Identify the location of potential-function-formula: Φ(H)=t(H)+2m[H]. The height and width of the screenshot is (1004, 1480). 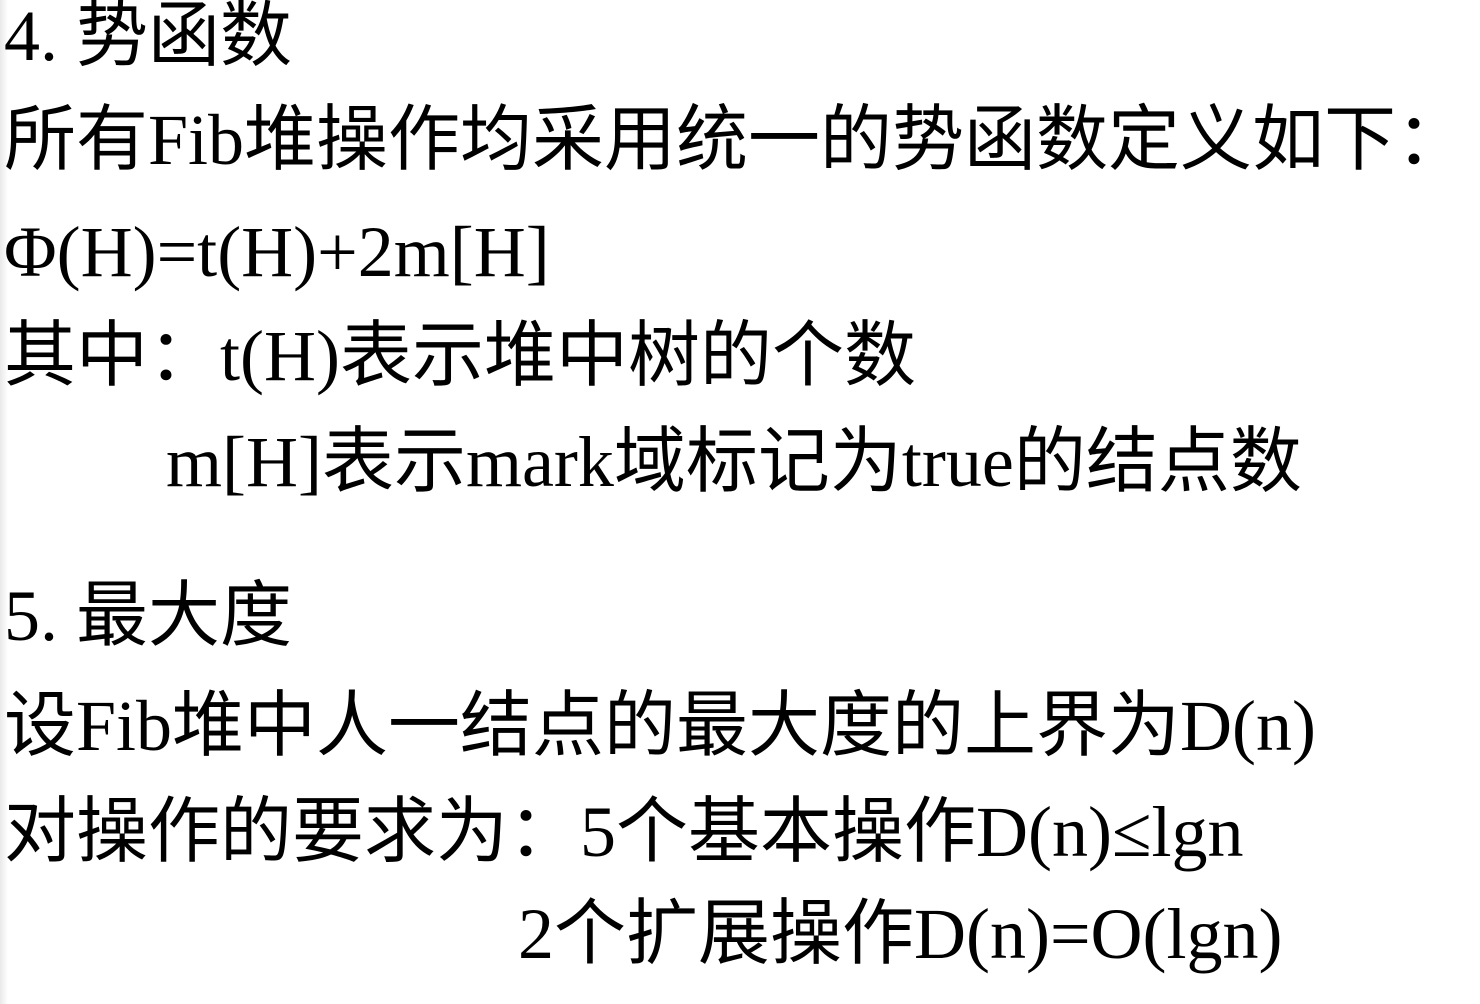
(277, 252).